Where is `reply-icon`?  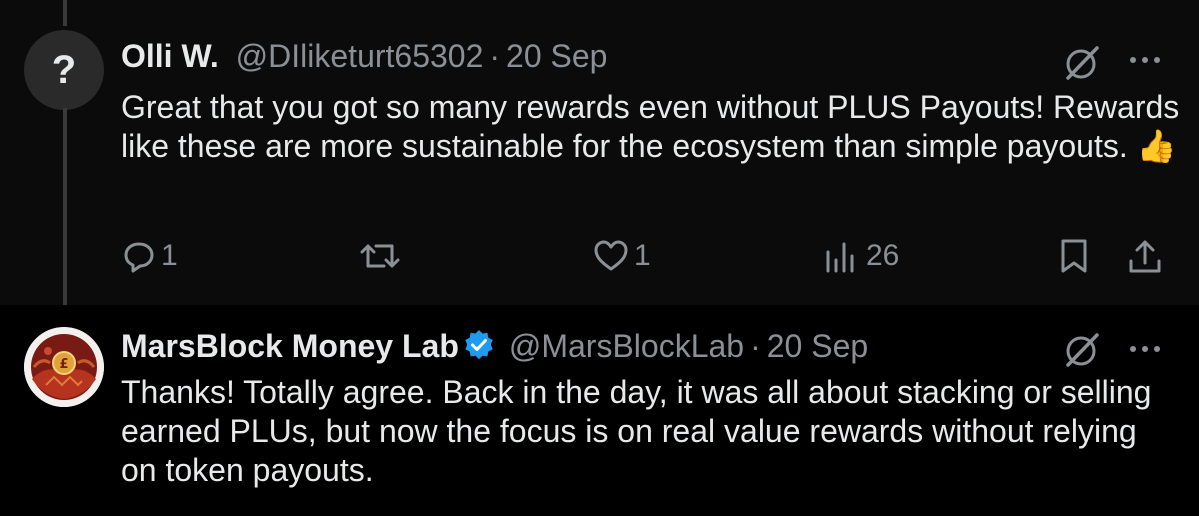
reply-icon is located at coordinates (139, 257).